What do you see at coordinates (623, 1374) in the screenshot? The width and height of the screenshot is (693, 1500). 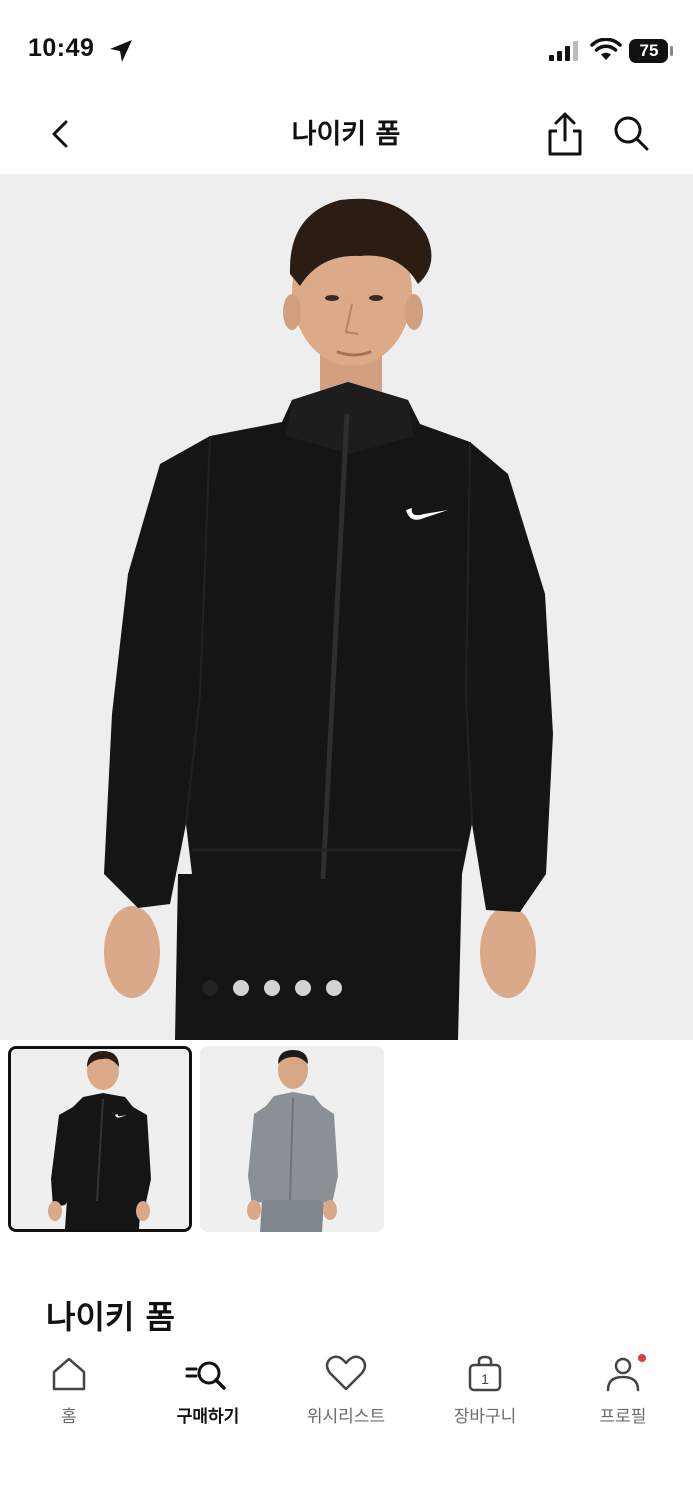 I see `profile-icon` at bounding box center [623, 1374].